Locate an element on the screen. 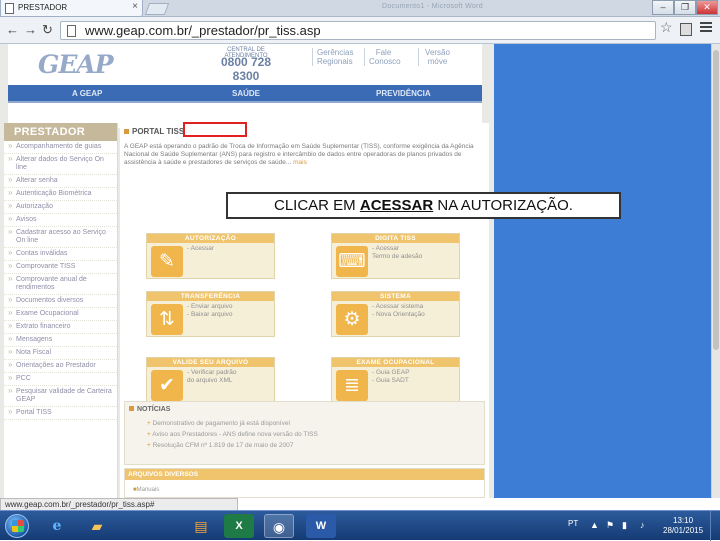 The image size is (720, 541). document-icon: ≣ is located at coordinates (352, 385).